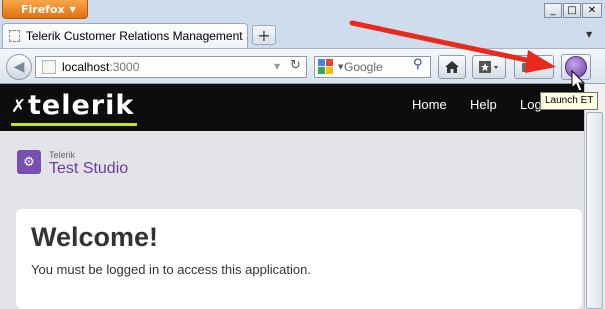 The width and height of the screenshot is (605, 309). What do you see at coordinates (29, 162) in the screenshot?
I see `test-studio-logo-icon: ⚙` at bounding box center [29, 162].